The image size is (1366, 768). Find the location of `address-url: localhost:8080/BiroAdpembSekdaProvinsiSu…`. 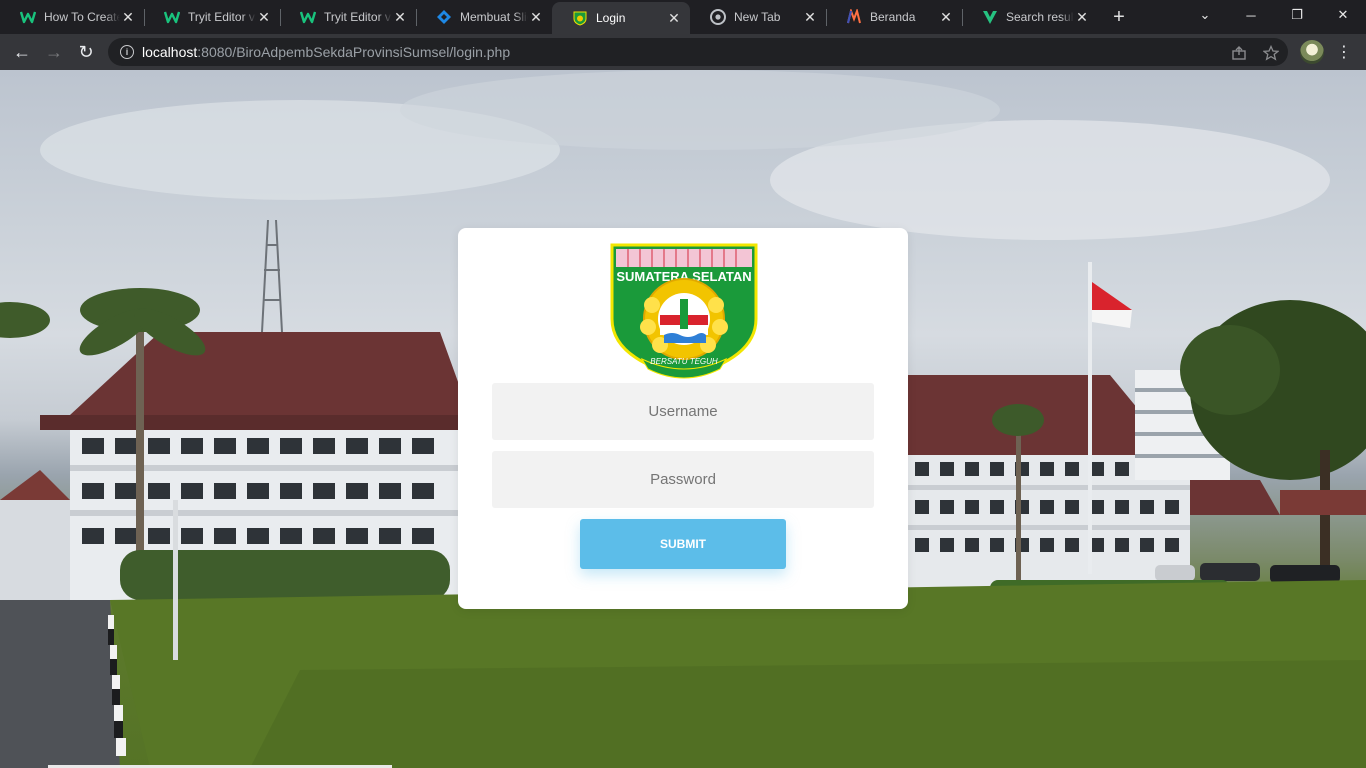

address-url: localhost:8080/BiroAdpembSekdaProvinsiSu… is located at coordinates (326, 52).